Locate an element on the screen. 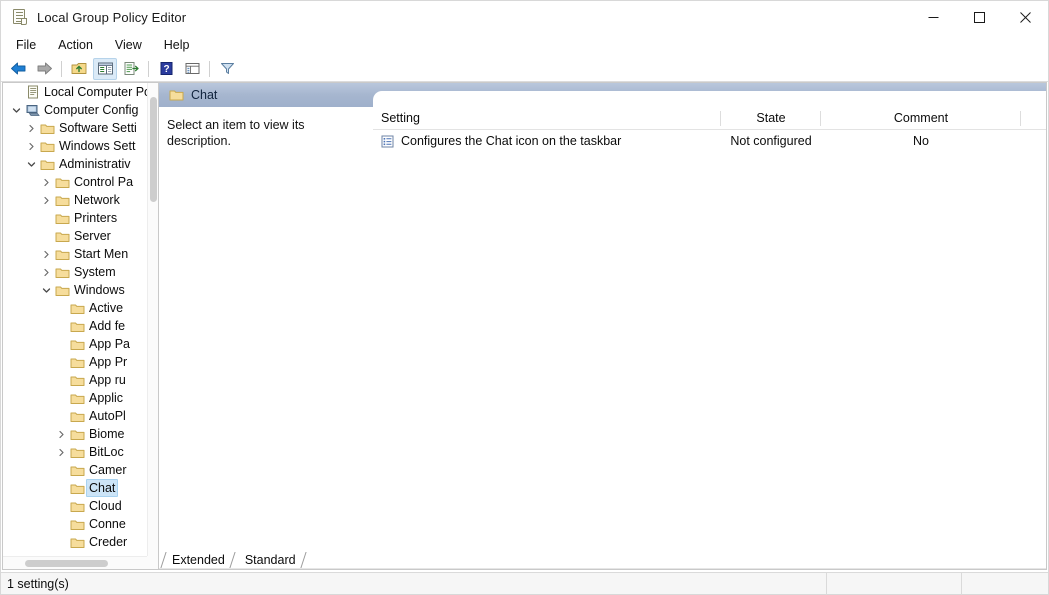 This screenshot has width=1049, height=595. tree-item-connect: Conne is located at coordinates (75, 524).